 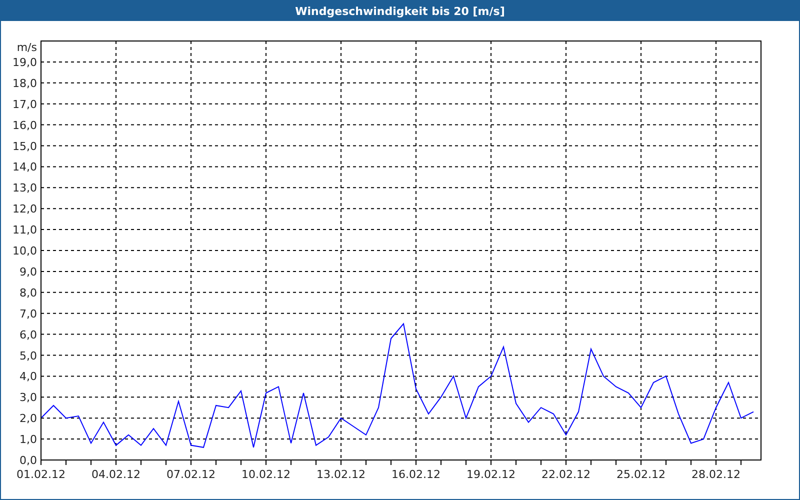 I want to click on y-axis-label: 19,0, so click(x=24, y=62).